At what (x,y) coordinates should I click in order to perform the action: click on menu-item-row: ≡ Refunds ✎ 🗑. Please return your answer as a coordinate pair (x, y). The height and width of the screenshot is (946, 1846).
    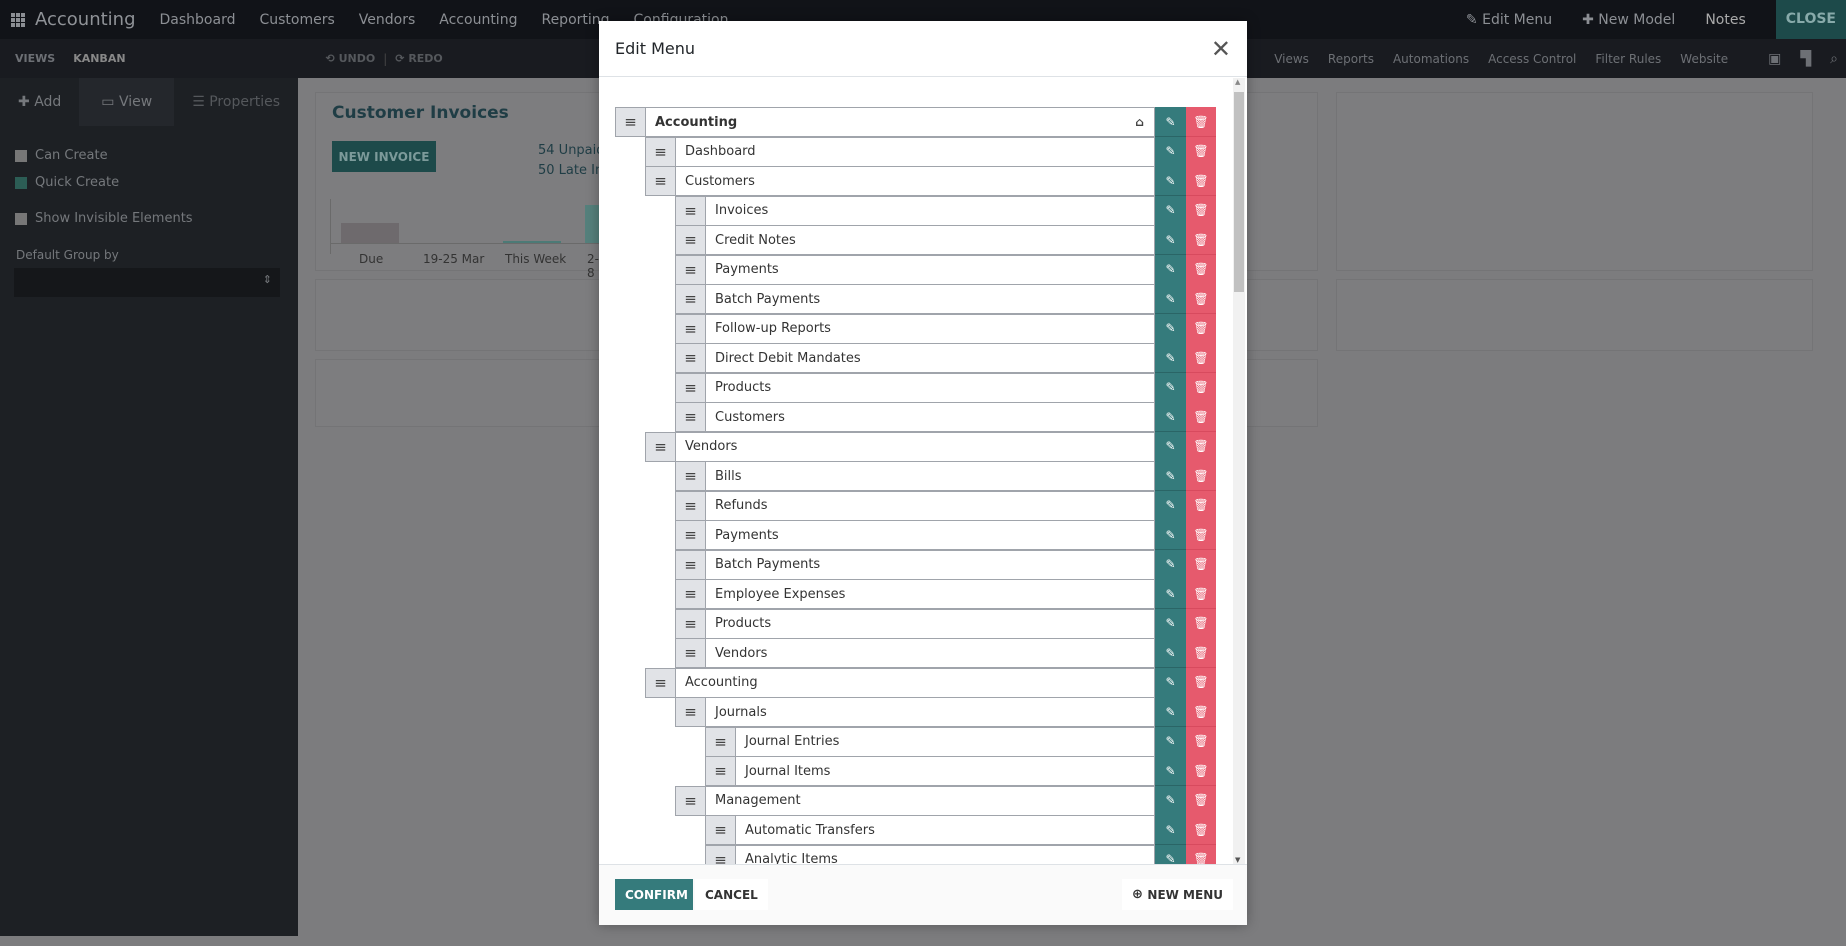
    Looking at the image, I should click on (945, 505).